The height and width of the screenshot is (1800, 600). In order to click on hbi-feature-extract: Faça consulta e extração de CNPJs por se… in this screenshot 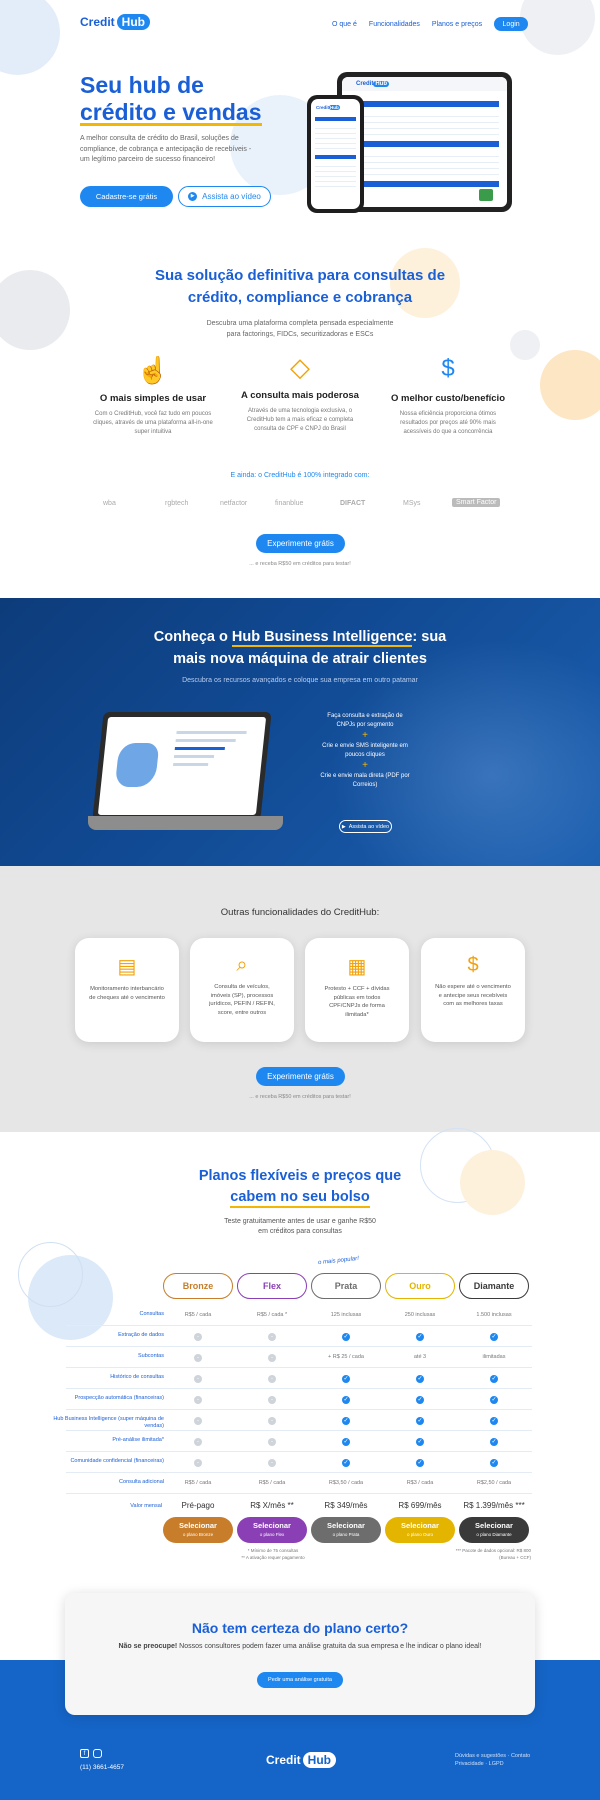, I will do `click(365, 720)`.